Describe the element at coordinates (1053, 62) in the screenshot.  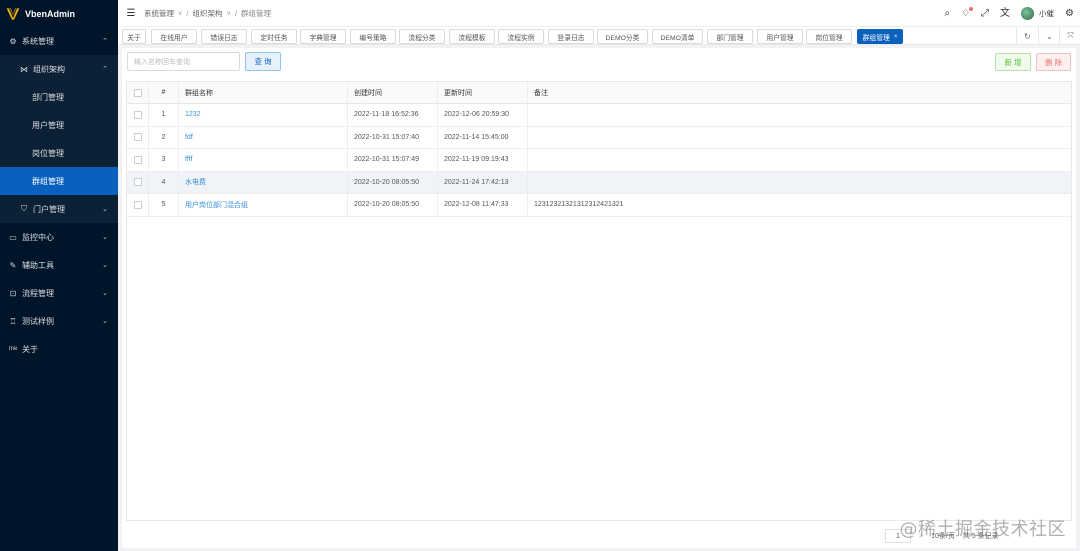
I see `delete-button: 删 除` at that location.